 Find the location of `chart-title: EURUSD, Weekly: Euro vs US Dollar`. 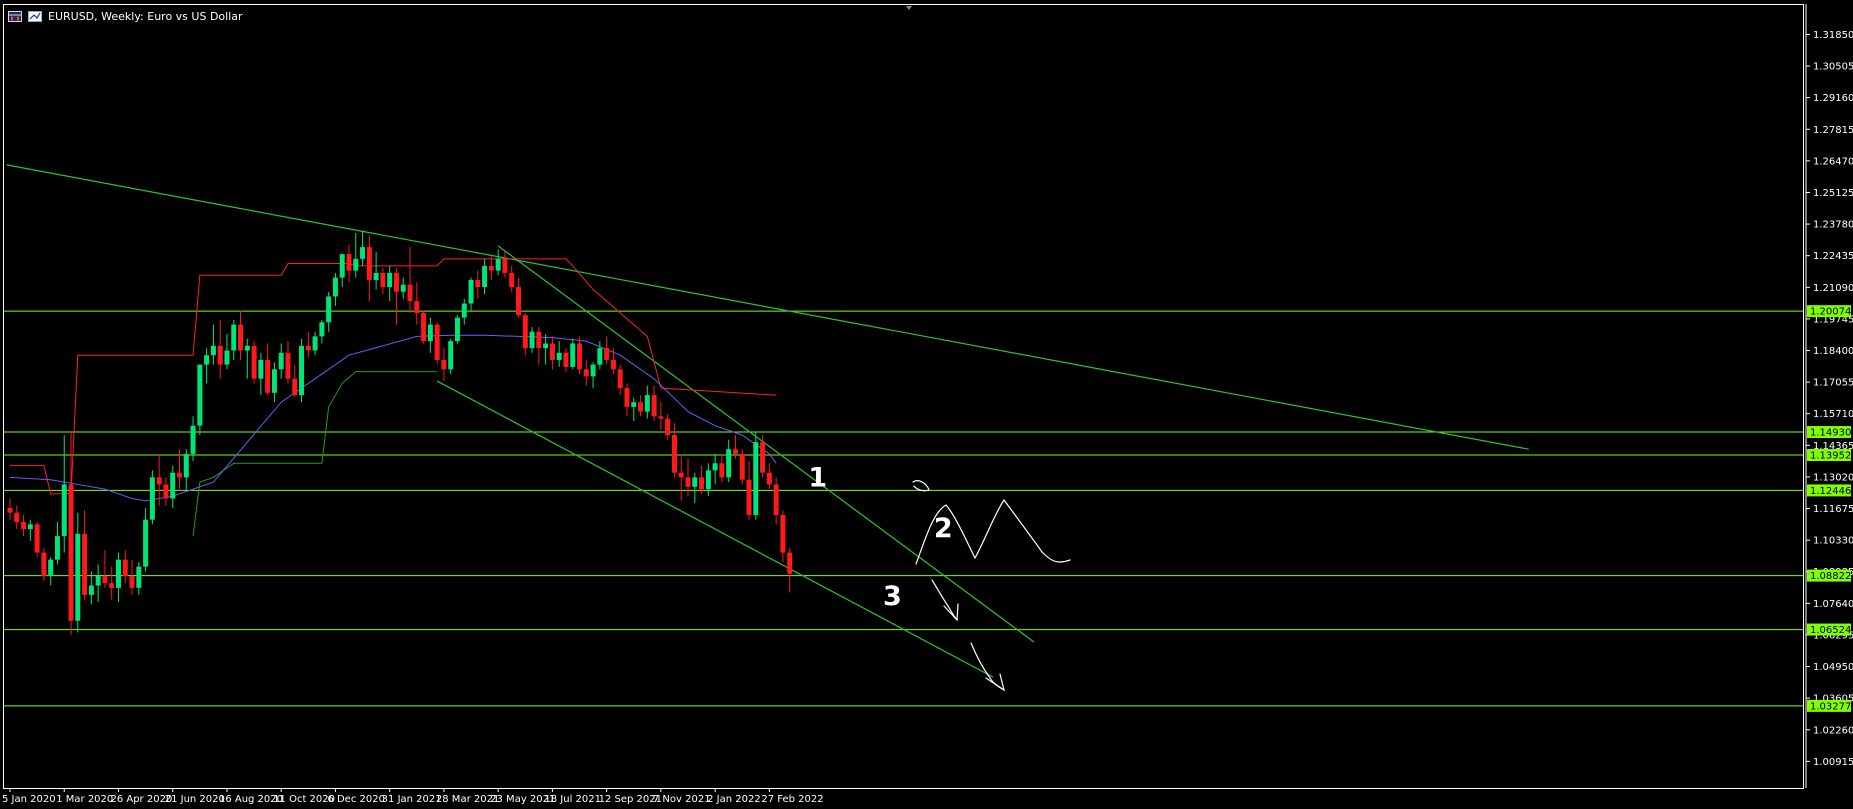

chart-title: EURUSD, Weekly: Euro vs US Dollar is located at coordinates (145, 16).